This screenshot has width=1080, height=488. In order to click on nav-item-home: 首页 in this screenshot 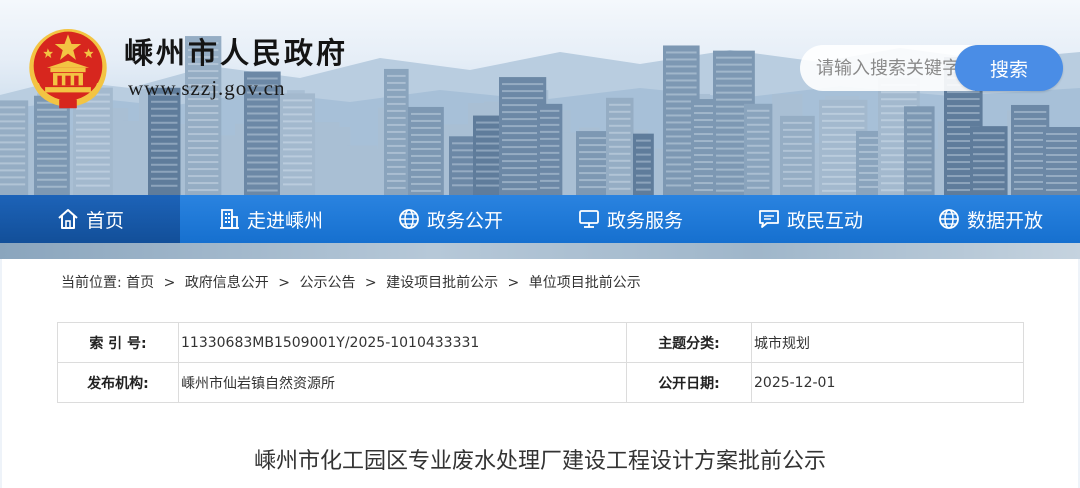, I will do `click(90, 219)`.